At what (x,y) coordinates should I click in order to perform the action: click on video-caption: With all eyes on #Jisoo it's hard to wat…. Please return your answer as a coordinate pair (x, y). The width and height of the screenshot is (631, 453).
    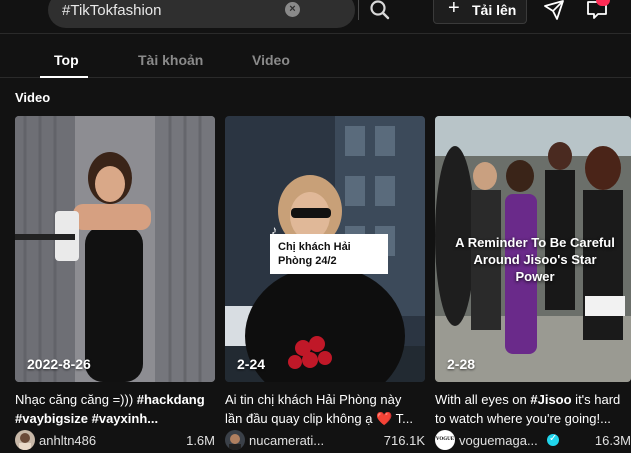
    Looking at the image, I should click on (533, 409).